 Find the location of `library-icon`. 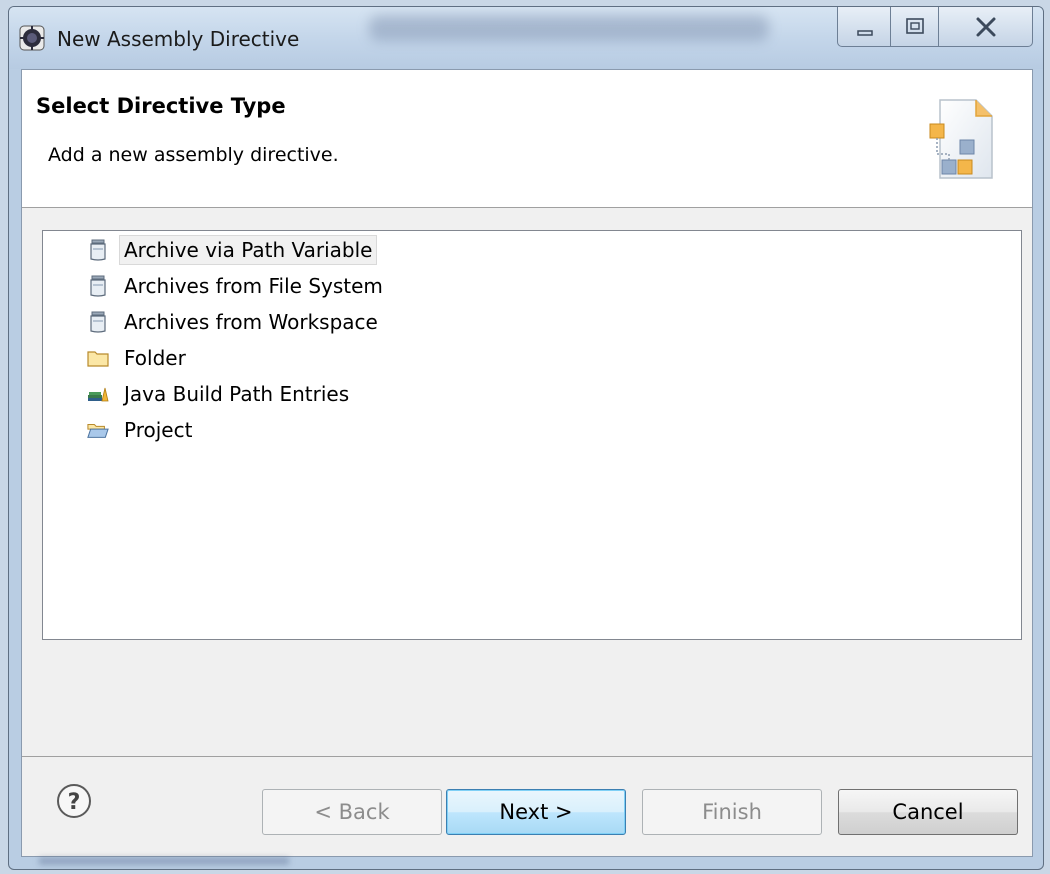

library-icon is located at coordinates (98, 394).